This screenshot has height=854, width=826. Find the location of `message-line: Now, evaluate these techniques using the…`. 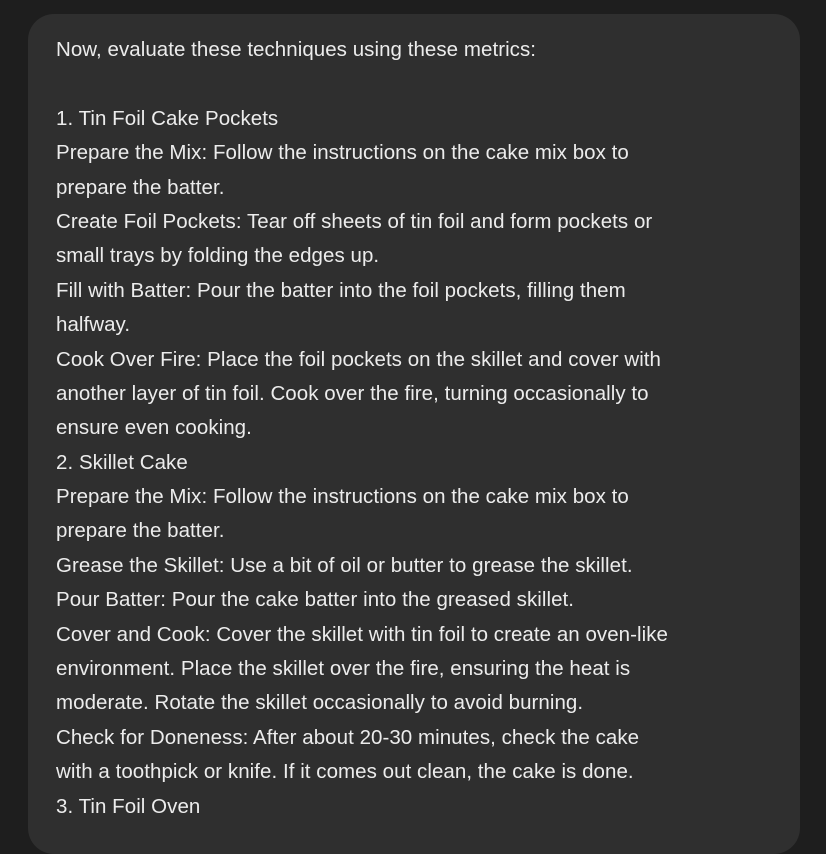

message-line: Now, evaluate these techniques using the… is located at coordinates (296, 49).